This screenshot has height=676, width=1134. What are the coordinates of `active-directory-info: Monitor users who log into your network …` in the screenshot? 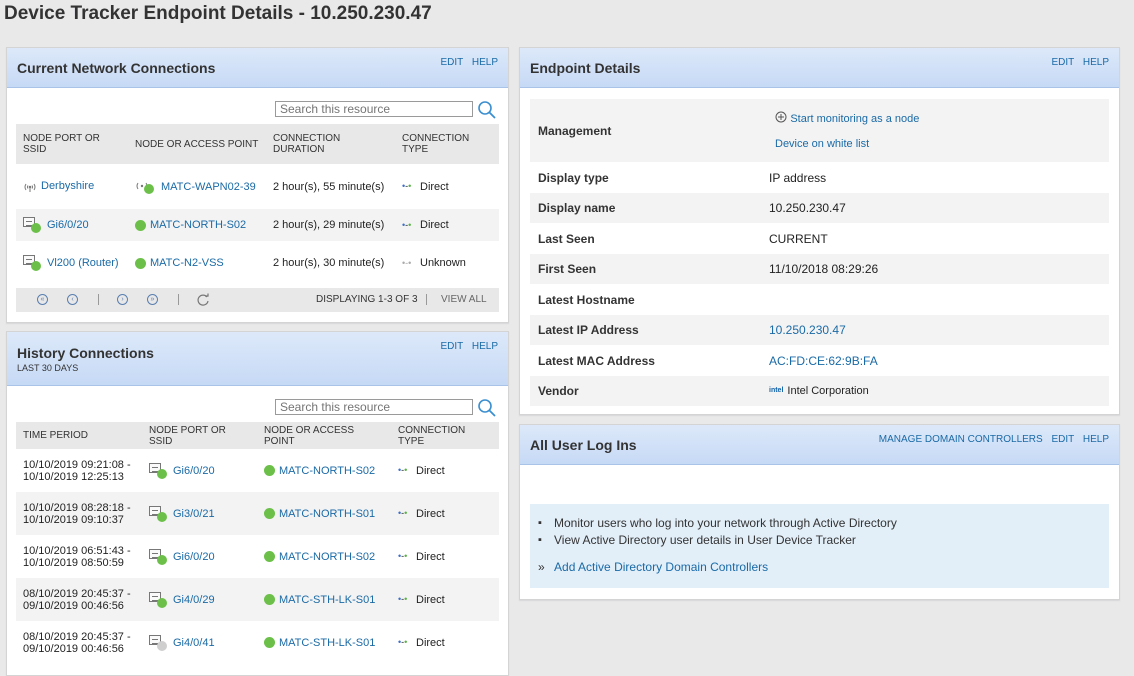 It's located at (819, 546).